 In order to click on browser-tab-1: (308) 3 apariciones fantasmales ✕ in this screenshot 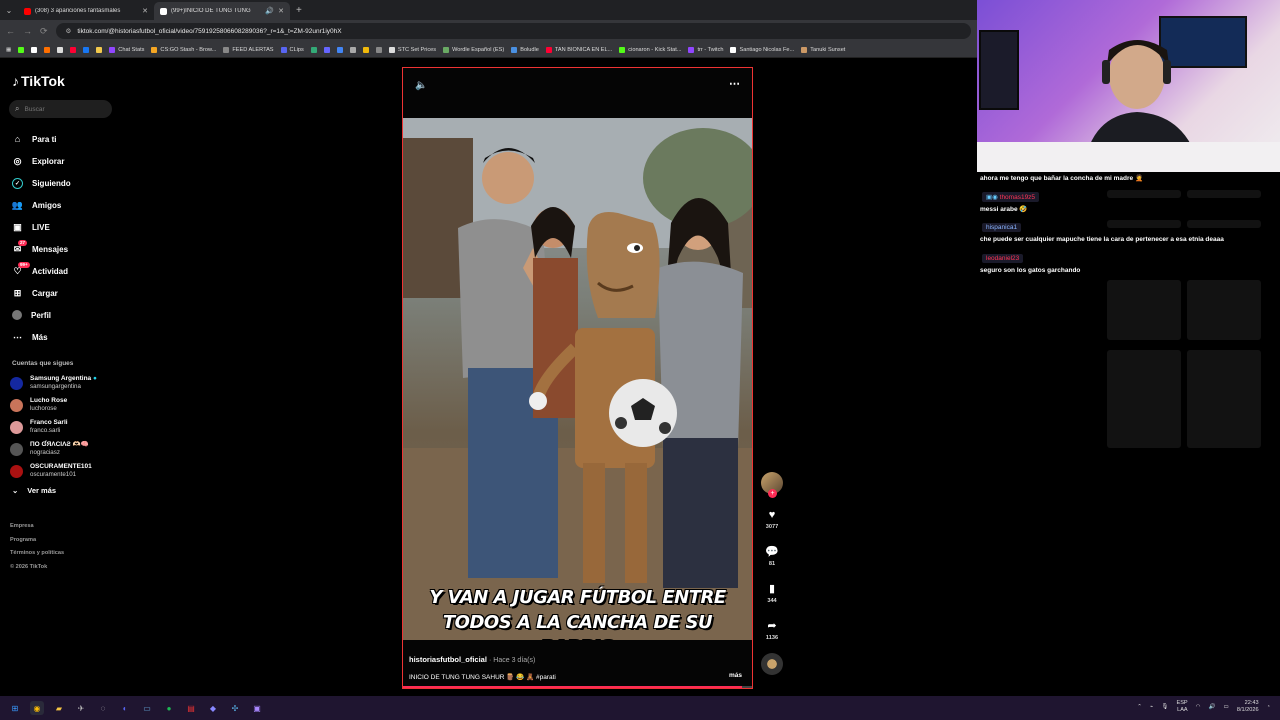, I will do `click(86, 11)`.